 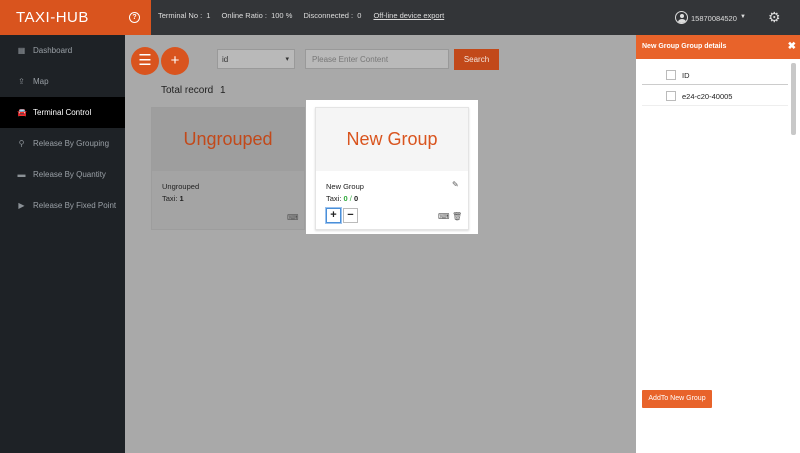 What do you see at coordinates (22, 112) in the screenshot?
I see `car-icon: 🚘` at bounding box center [22, 112].